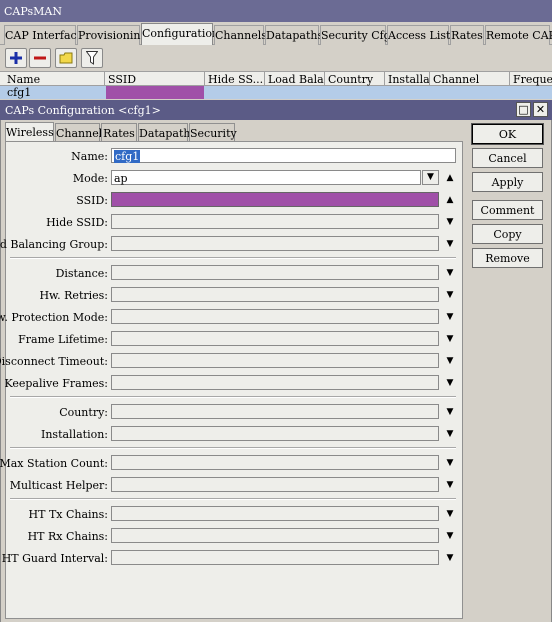  What do you see at coordinates (275, 535) in the screenshot?
I see `ht-rx-chains-field` at bounding box center [275, 535].